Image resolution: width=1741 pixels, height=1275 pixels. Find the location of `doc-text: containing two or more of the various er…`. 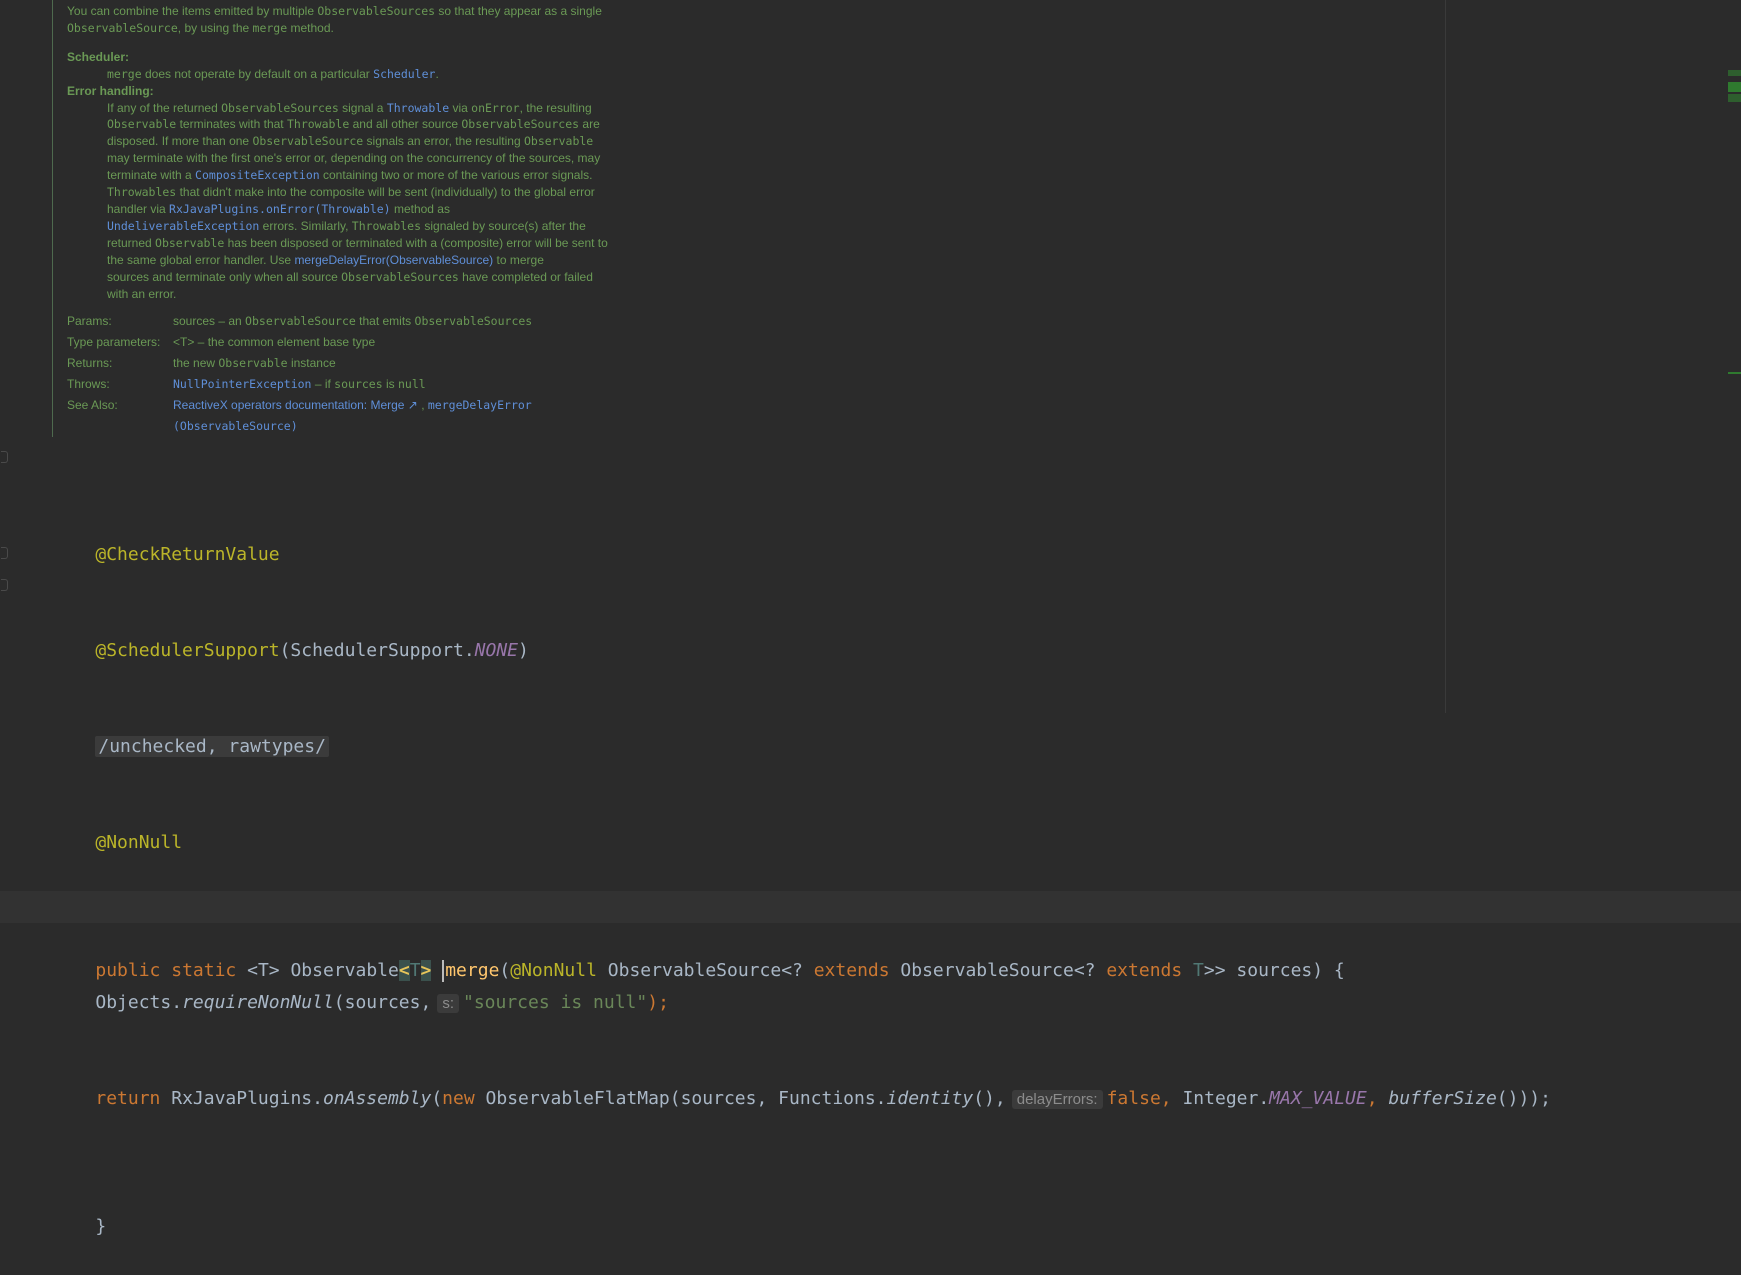

doc-text: containing two or more of the various er… is located at coordinates (456, 175).